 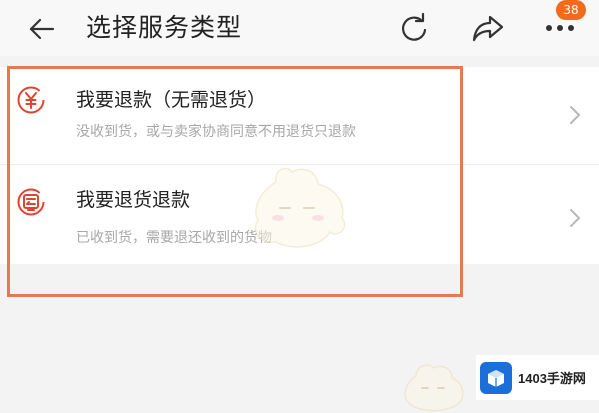 I want to click on notification-badge: 38, so click(x=571, y=10).